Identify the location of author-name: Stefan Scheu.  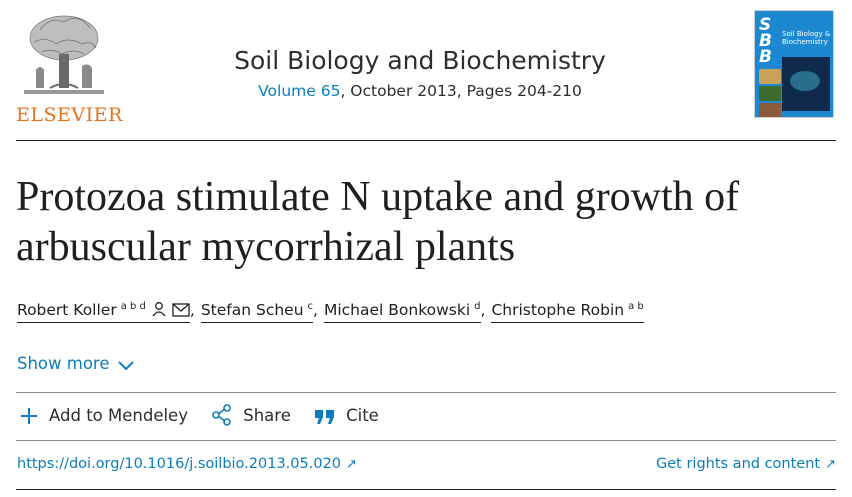
(252, 310).